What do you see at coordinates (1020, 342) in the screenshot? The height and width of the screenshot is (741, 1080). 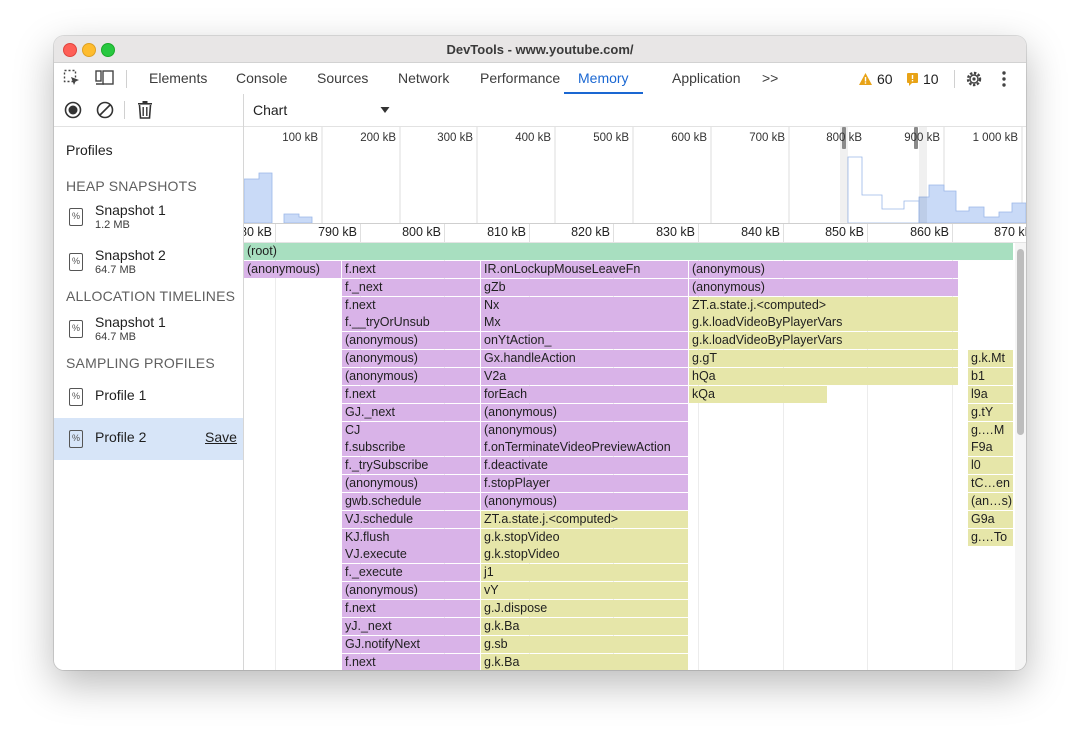 I see `scrollbar-thumb` at bounding box center [1020, 342].